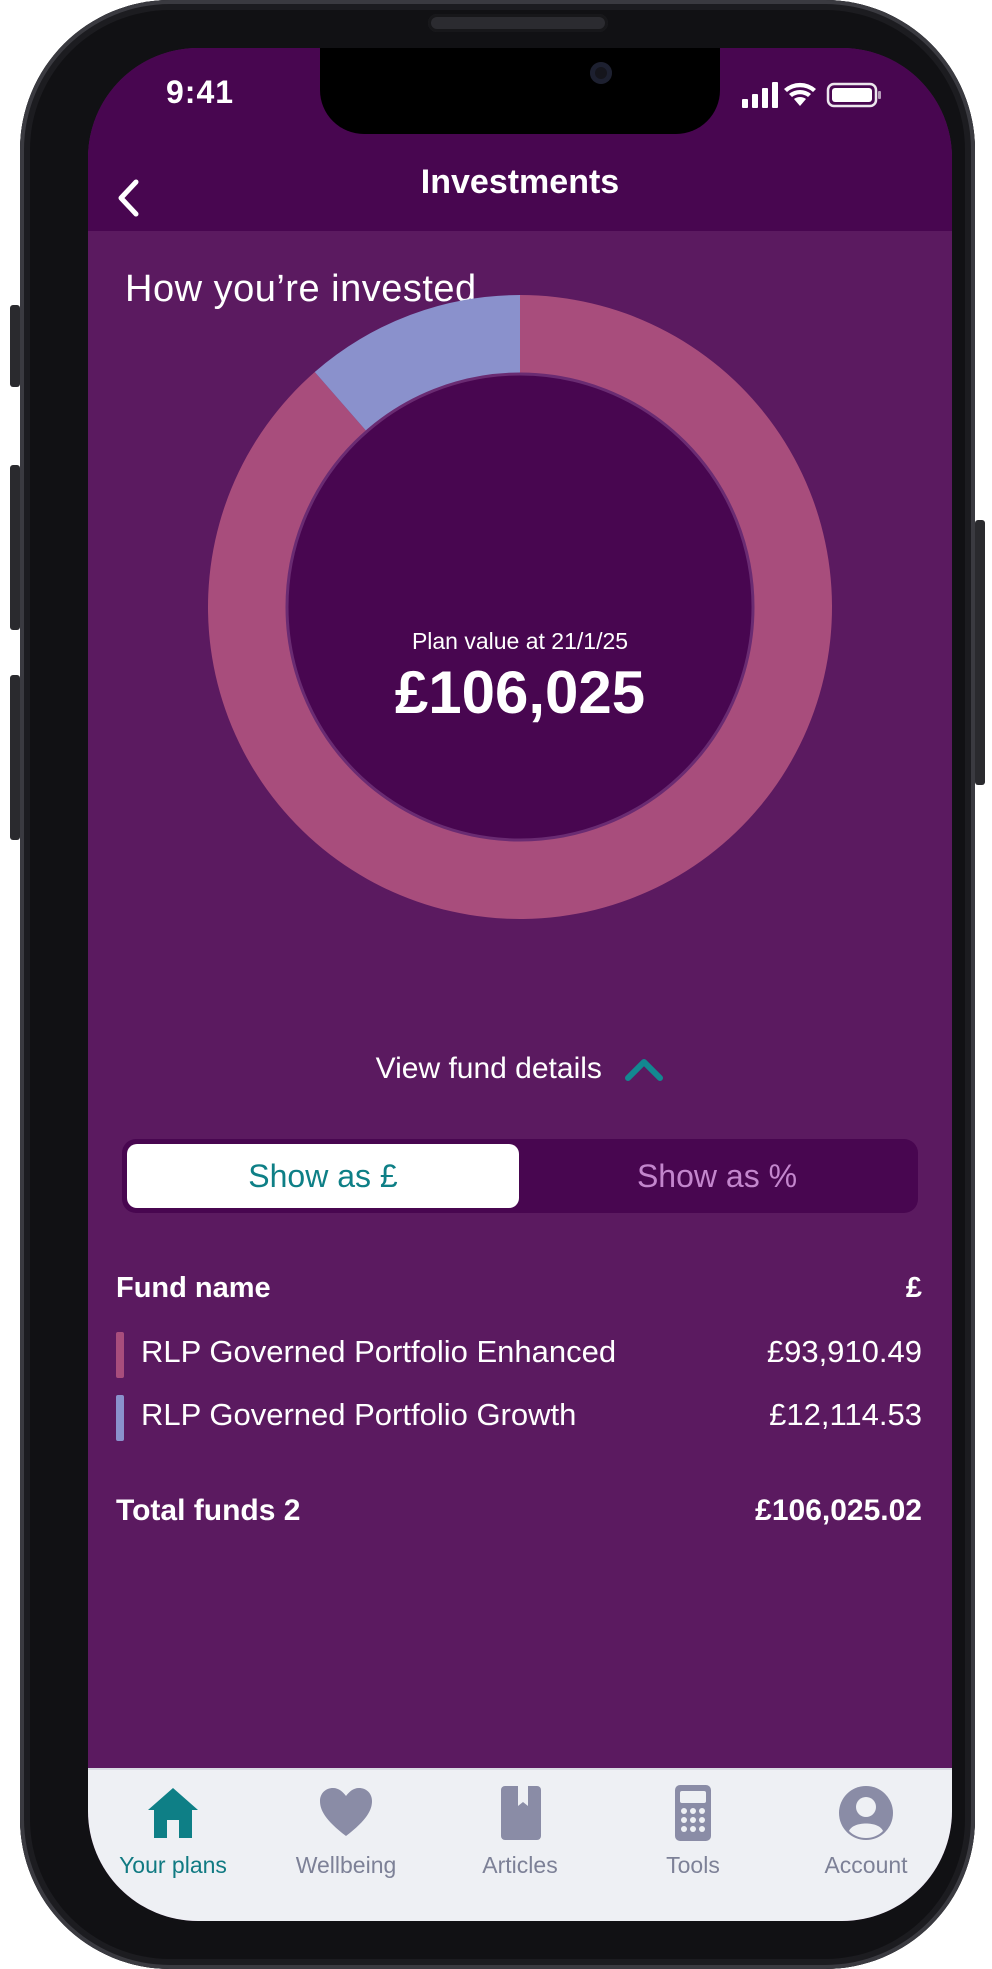 Image resolution: width=992 pixels, height=1969 pixels. What do you see at coordinates (913, 1288) in the screenshot?
I see `currency-header: £` at bounding box center [913, 1288].